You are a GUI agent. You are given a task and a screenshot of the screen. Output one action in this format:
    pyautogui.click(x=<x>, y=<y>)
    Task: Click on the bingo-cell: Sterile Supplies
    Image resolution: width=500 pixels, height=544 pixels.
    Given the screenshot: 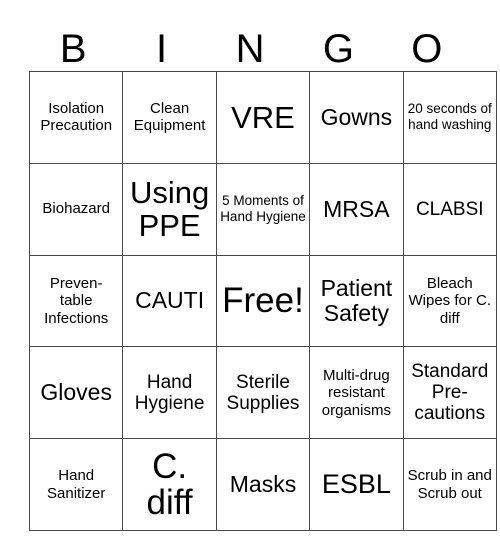 What is the action you would take?
    pyautogui.click(x=263, y=393)
    